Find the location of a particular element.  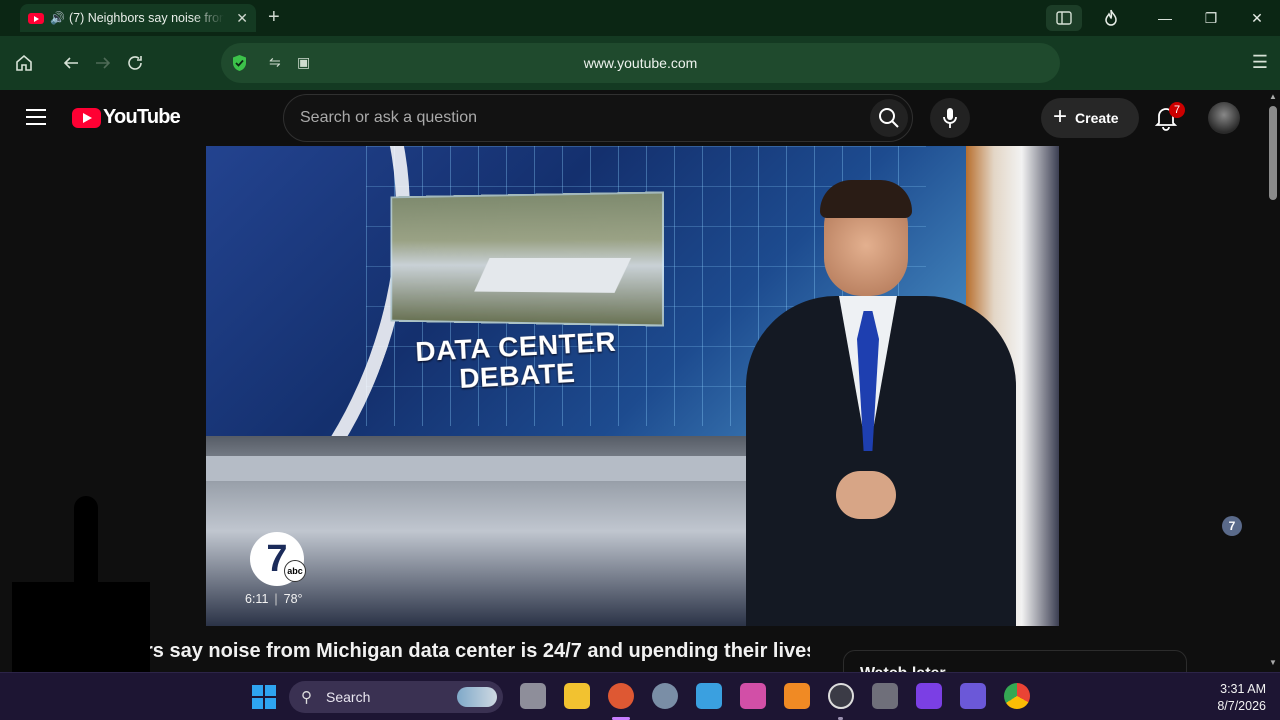

back-arrow-icon is located at coordinates (70, 63).